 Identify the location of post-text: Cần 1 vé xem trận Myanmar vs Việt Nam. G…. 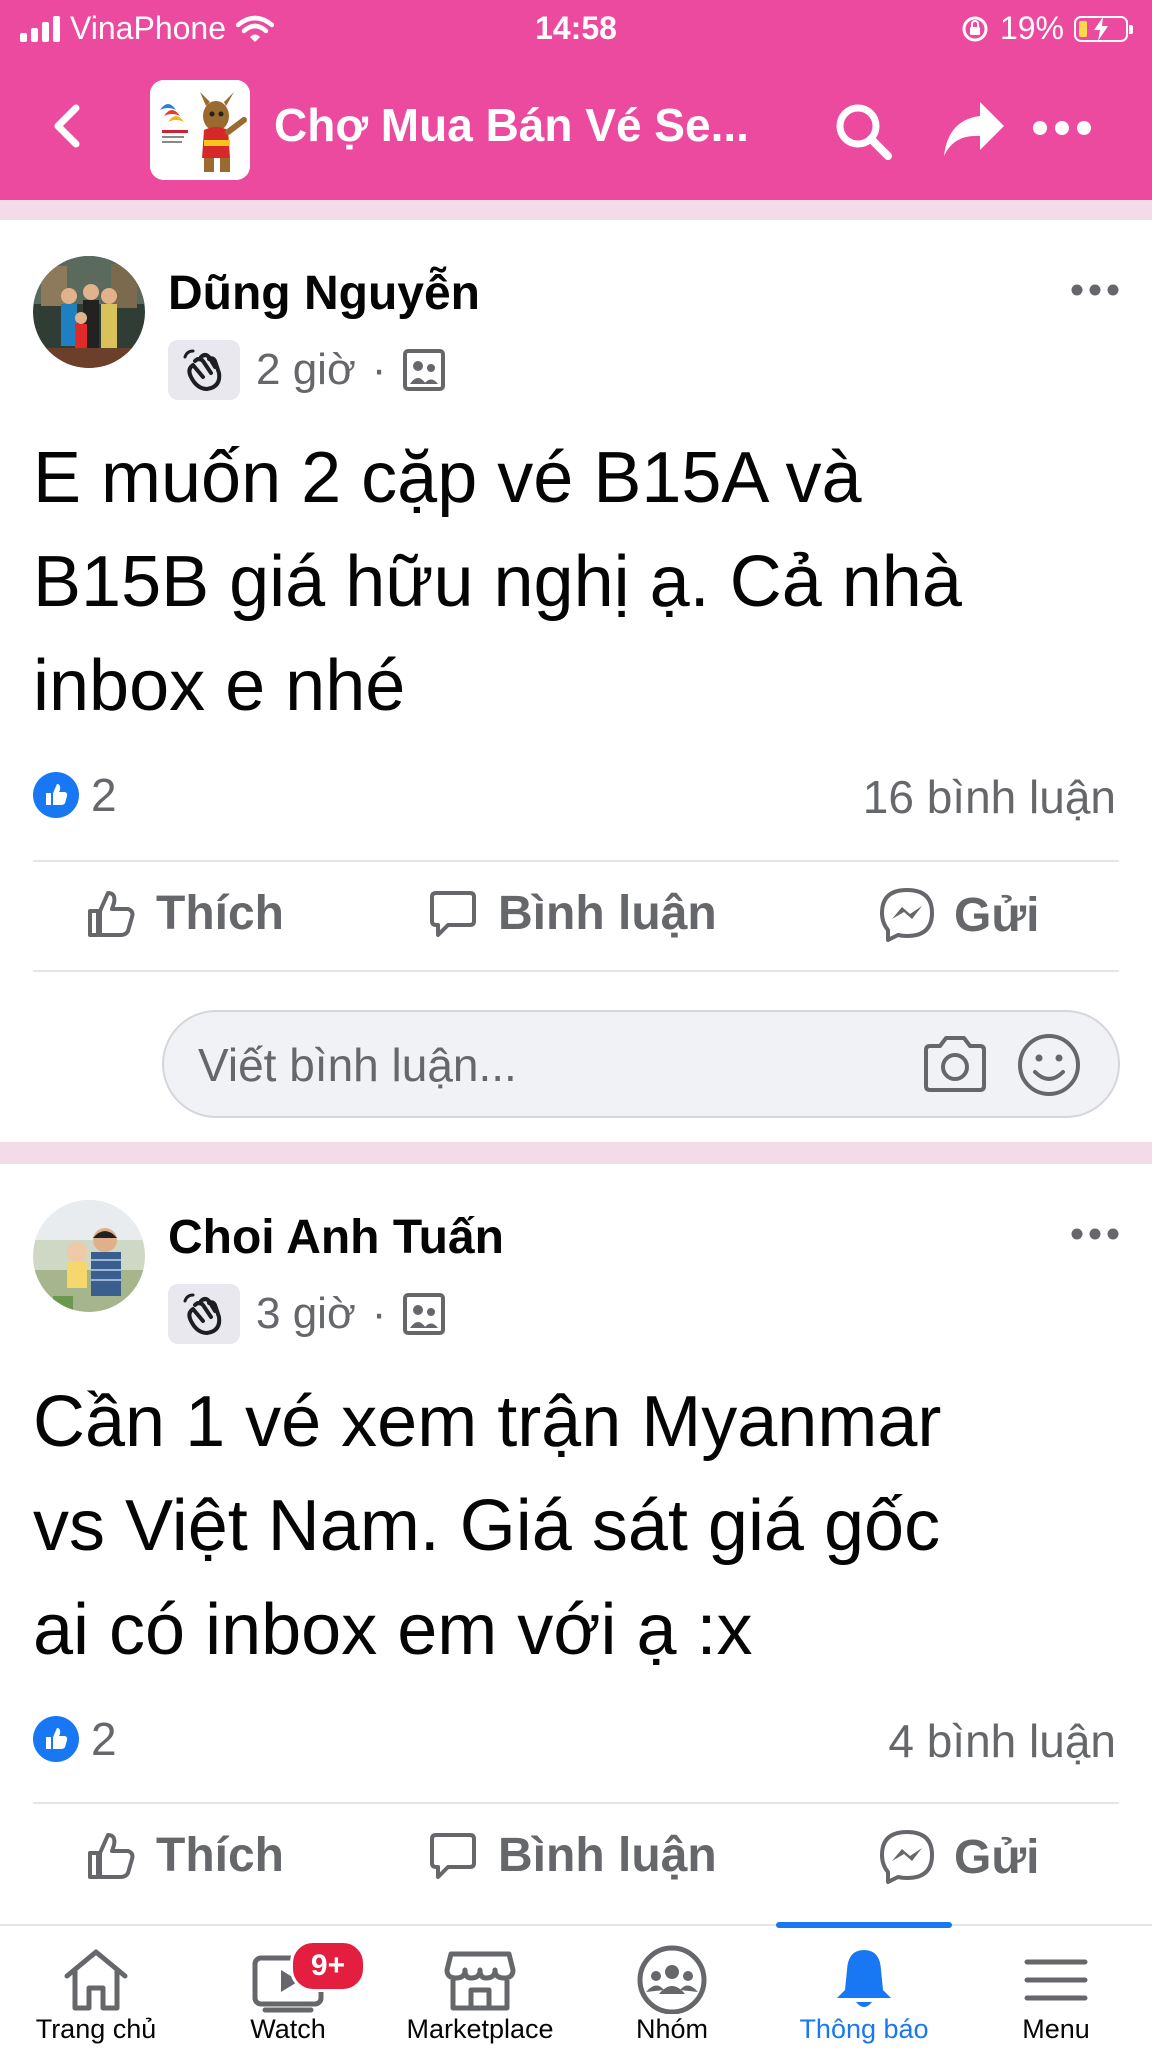
(487, 1526).